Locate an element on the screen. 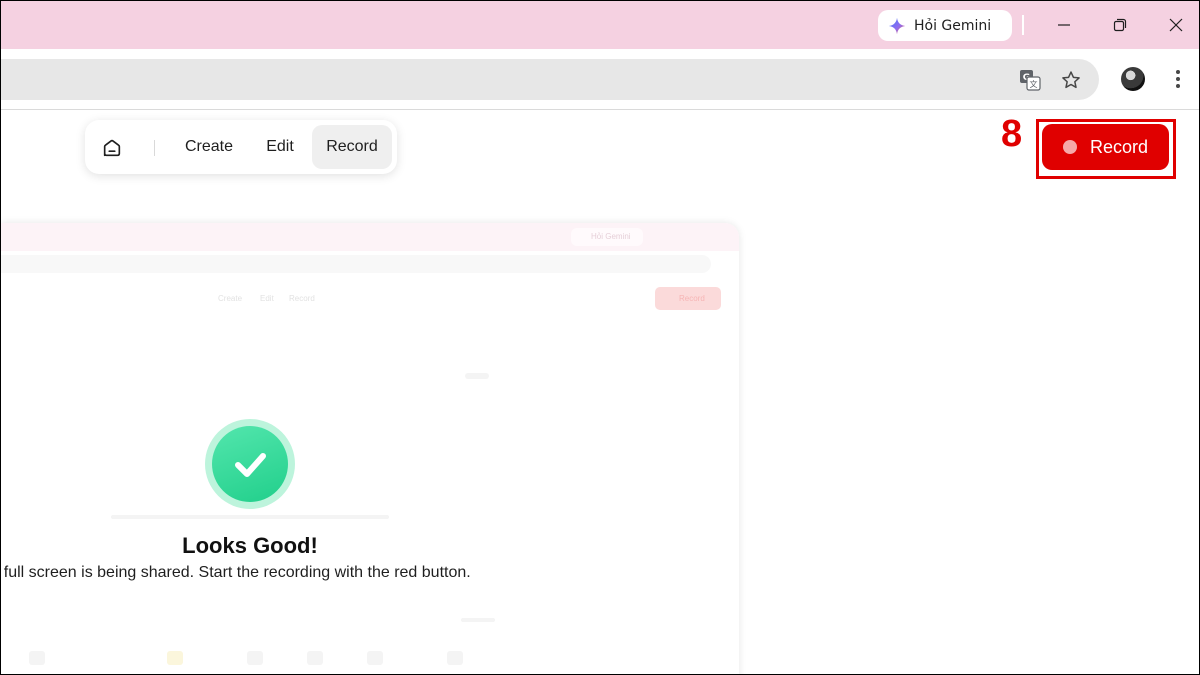 The width and height of the screenshot is (1200, 675). step-number-annotation: 8 is located at coordinates (1012, 134).